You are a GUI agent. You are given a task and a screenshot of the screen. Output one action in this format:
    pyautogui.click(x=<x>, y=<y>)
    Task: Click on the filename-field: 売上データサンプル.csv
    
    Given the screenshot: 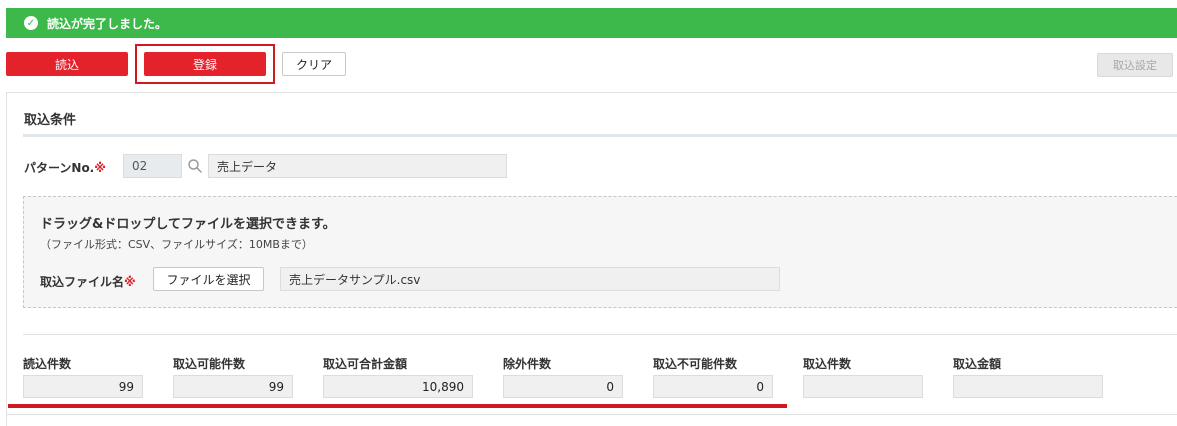 What is the action you would take?
    pyautogui.click(x=530, y=279)
    